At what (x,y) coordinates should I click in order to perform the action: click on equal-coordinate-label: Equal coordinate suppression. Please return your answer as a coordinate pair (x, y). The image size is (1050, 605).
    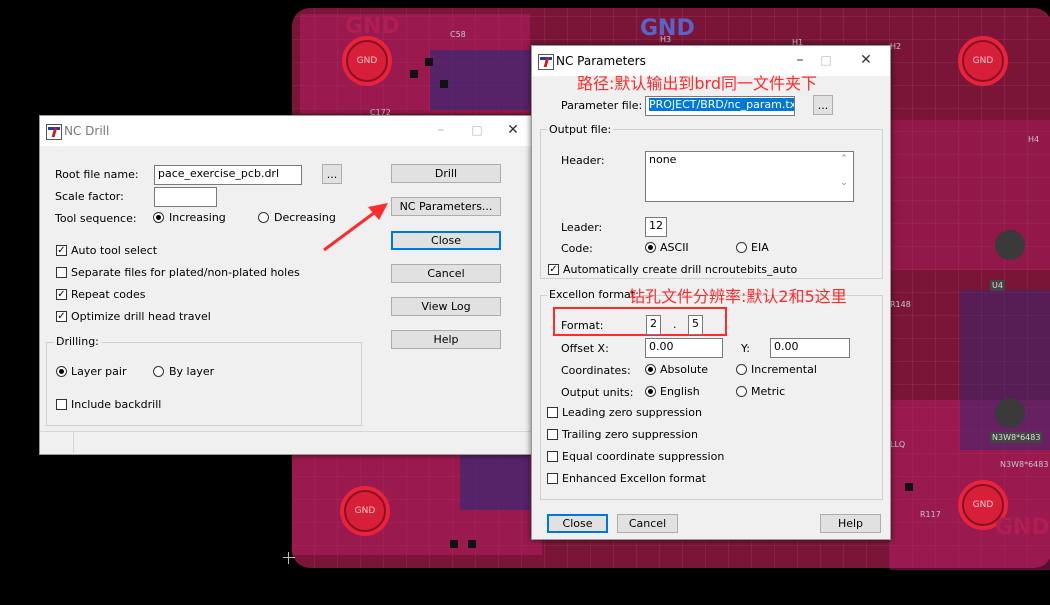
    Looking at the image, I should click on (643, 456).